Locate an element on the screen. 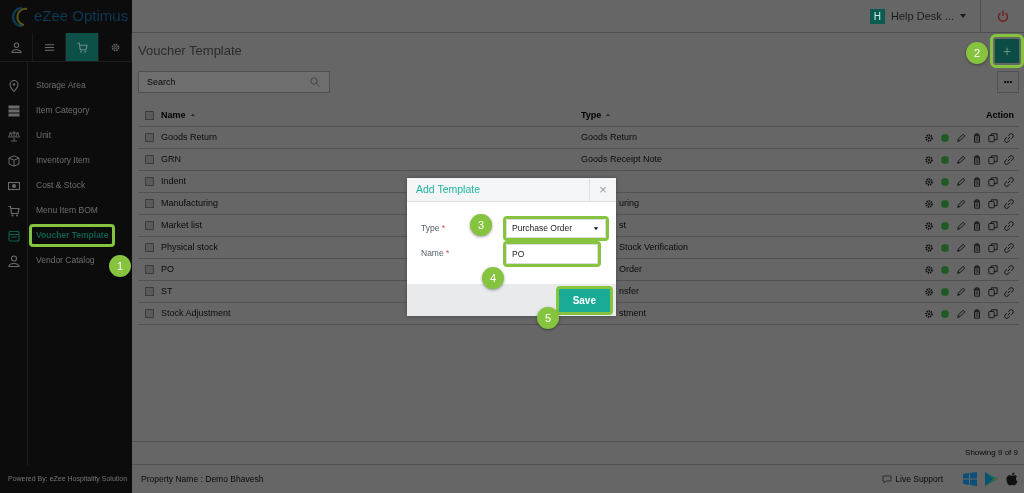 This screenshot has width=1024, height=493. save-button: Save is located at coordinates (584, 300).